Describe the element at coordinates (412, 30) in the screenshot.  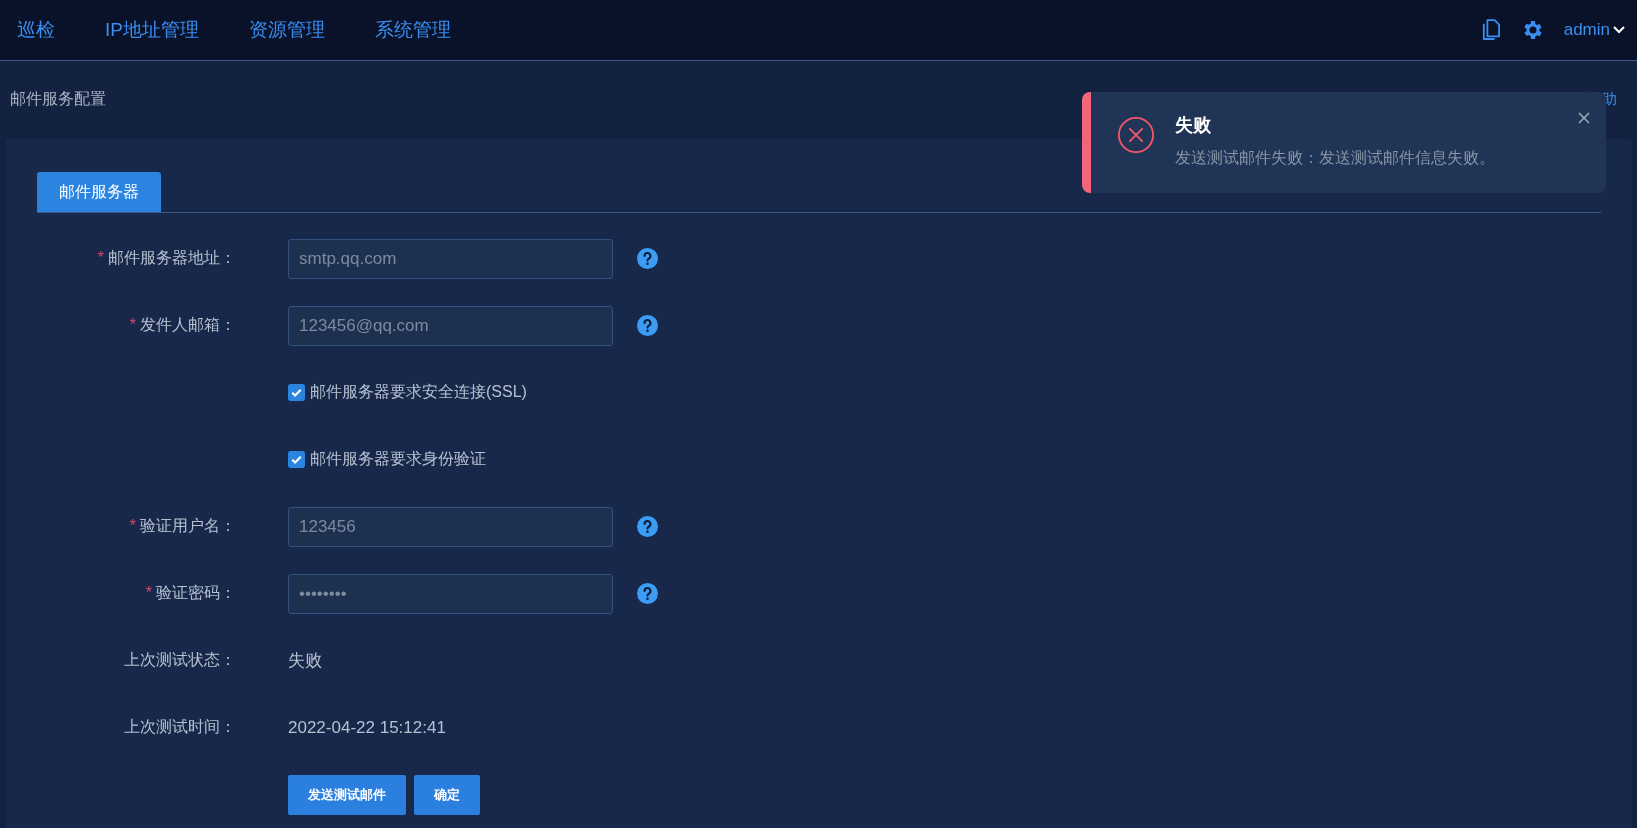
I see `nav-link: 系统管理` at that location.